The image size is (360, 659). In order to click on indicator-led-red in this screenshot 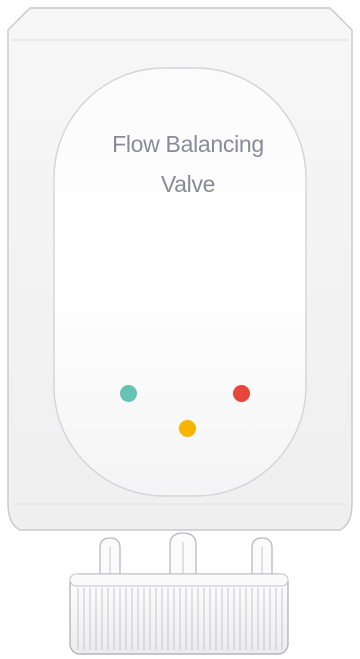, I will do `click(241, 393)`.